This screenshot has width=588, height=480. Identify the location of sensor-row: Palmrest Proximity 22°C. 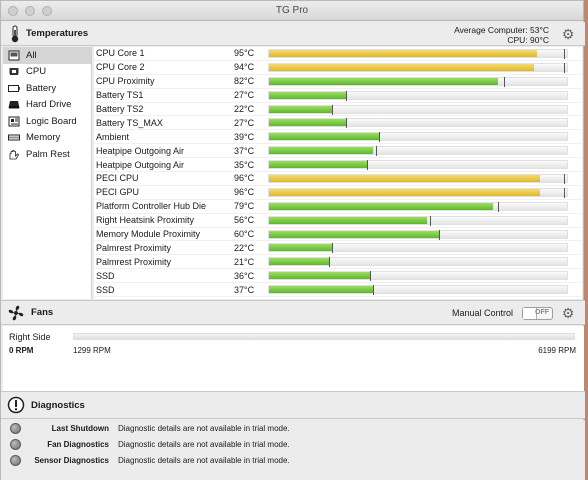
(338, 248).